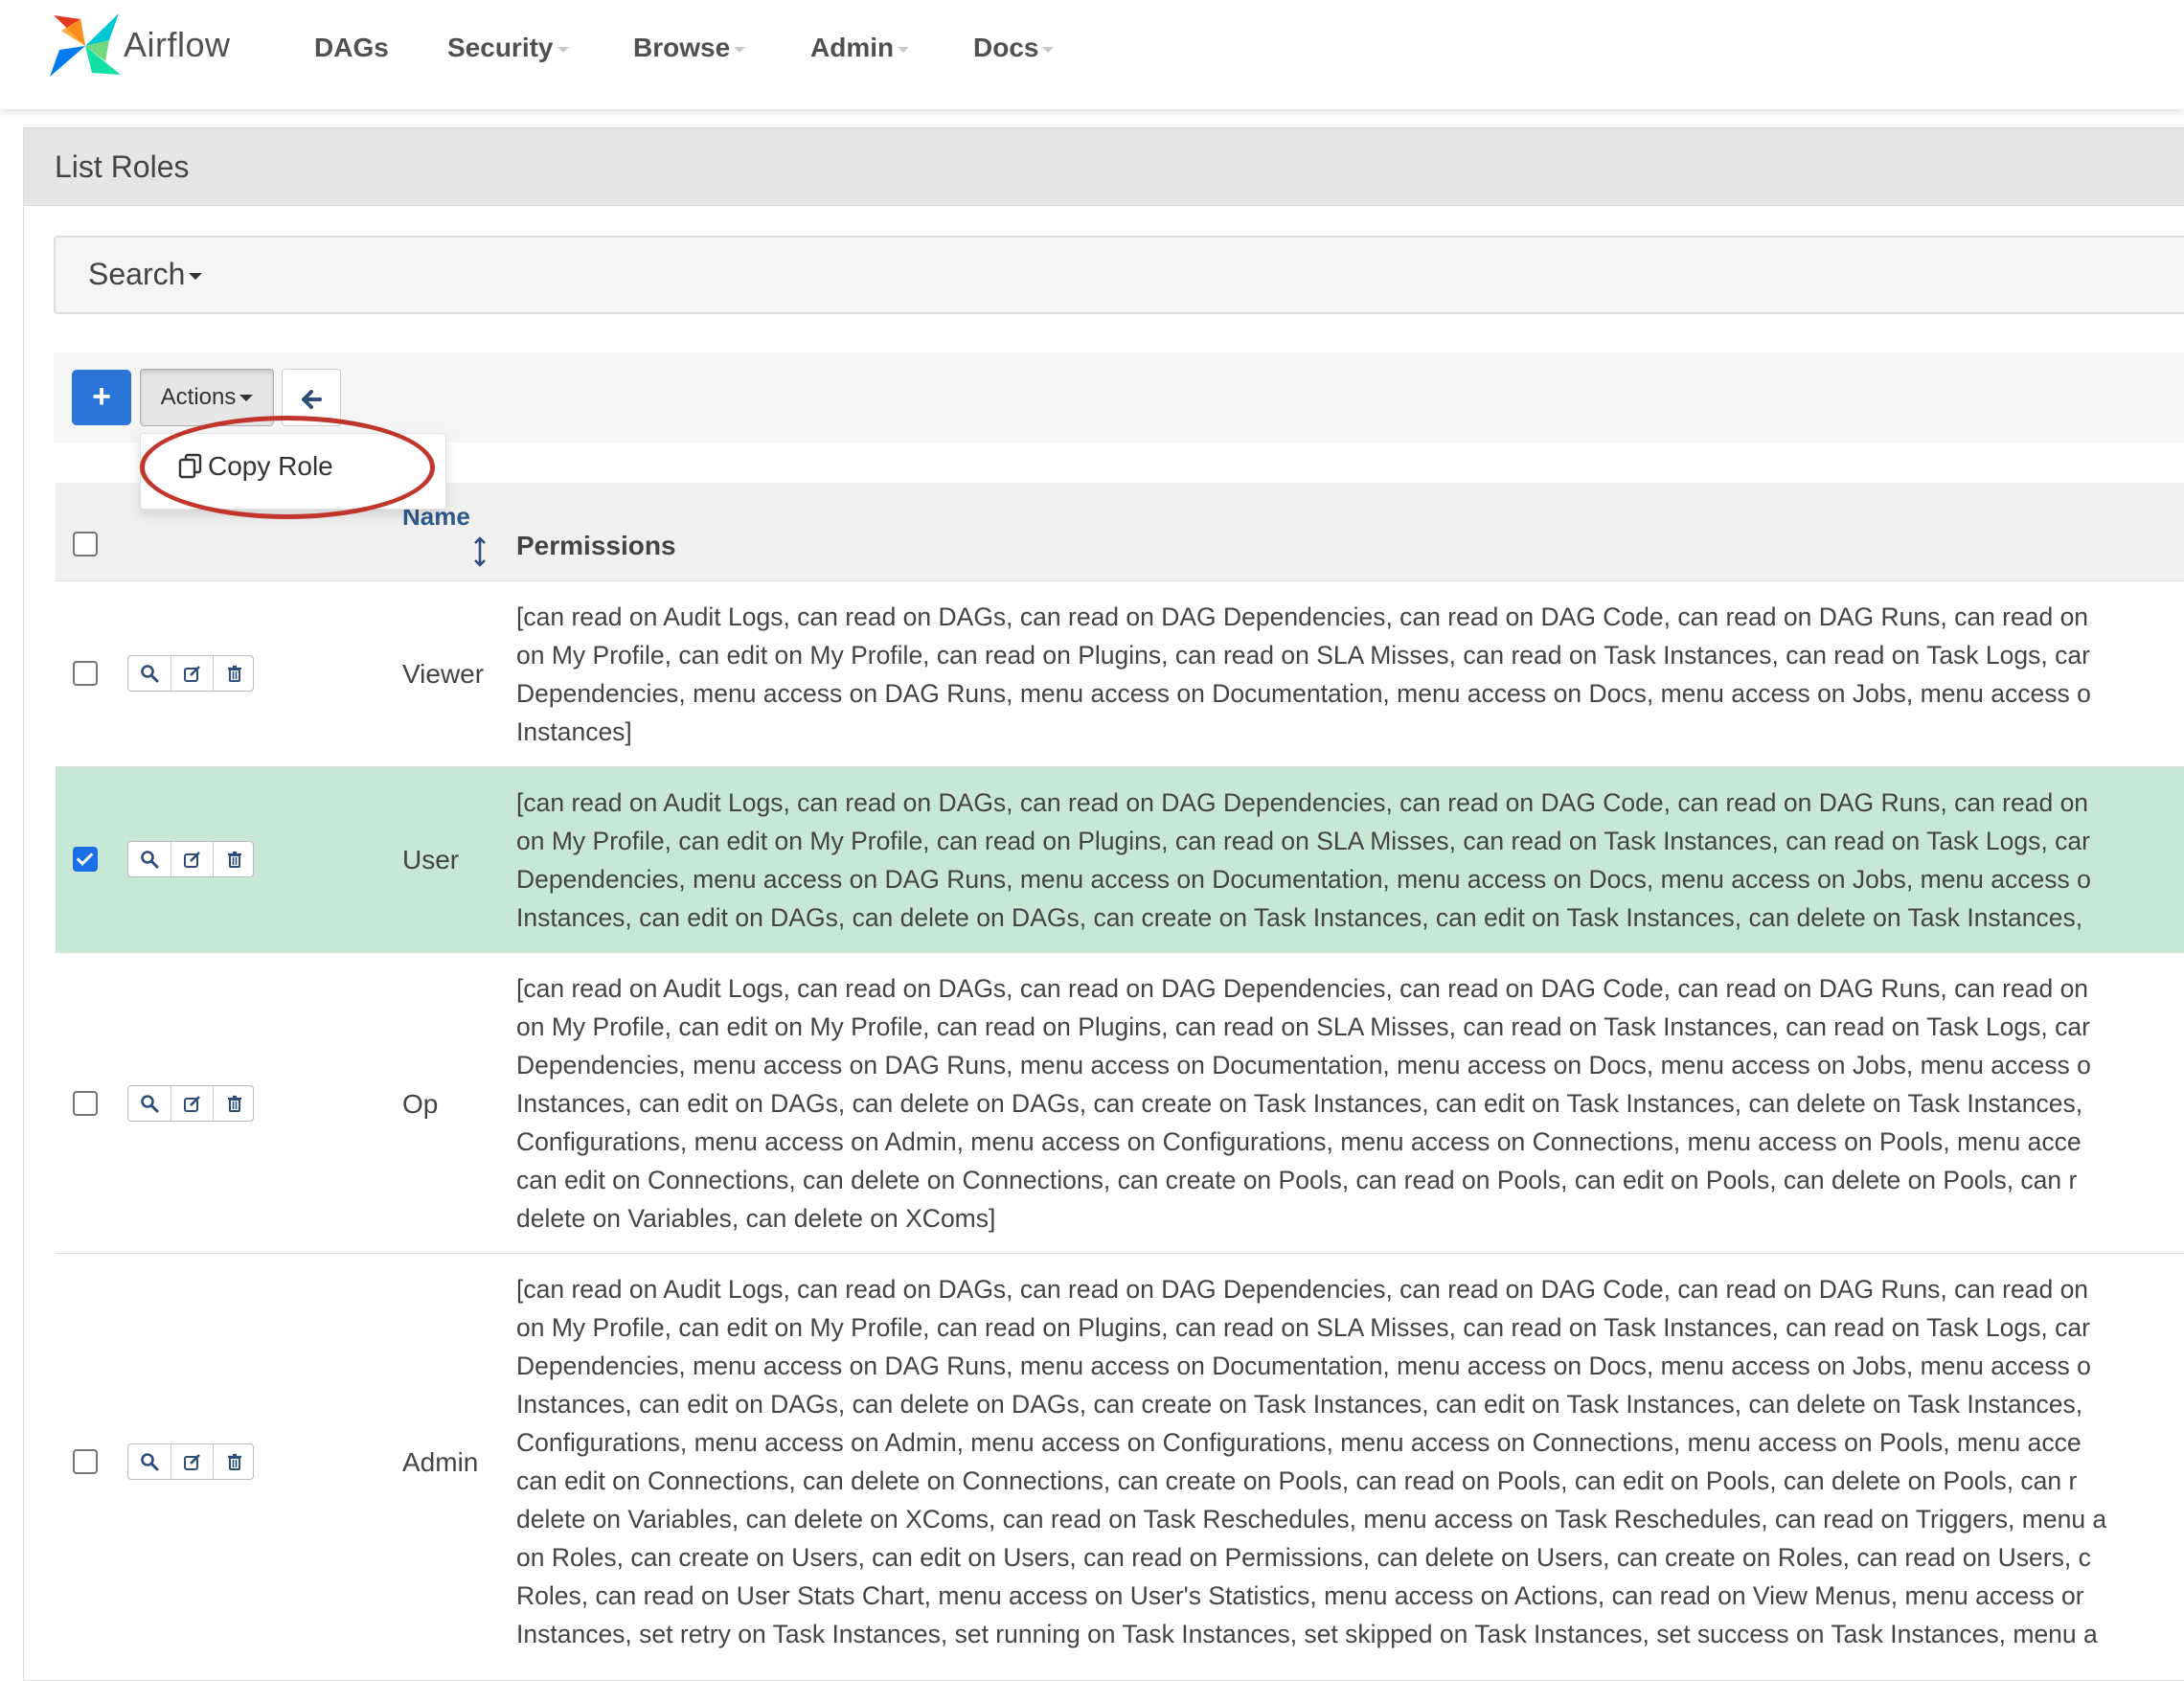  I want to click on copy-icon, so click(190, 466).